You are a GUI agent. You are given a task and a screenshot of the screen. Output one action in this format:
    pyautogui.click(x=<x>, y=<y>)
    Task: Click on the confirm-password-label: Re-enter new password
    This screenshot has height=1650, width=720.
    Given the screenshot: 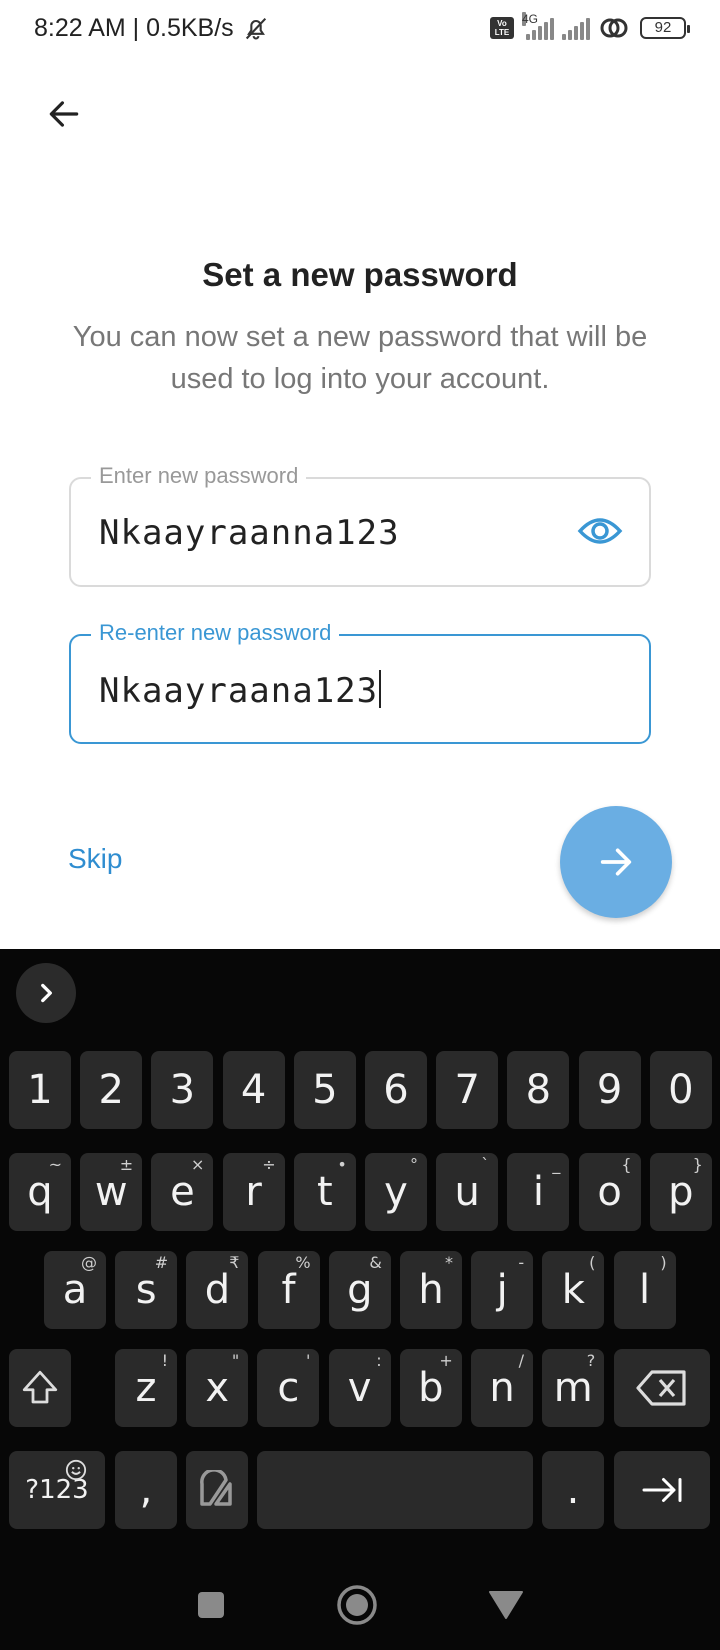 What is the action you would take?
    pyautogui.click(x=215, y=633)
    